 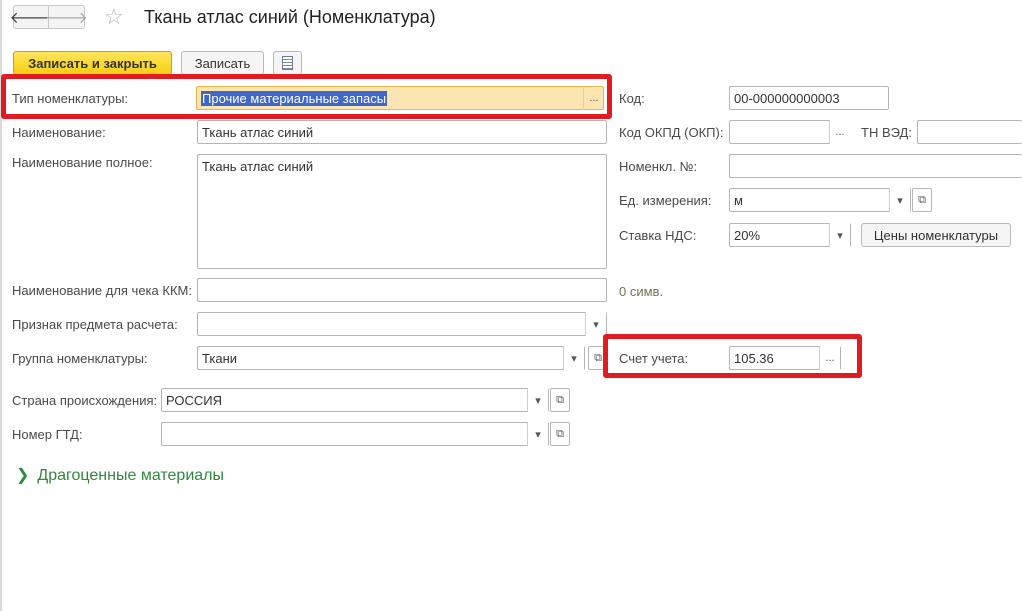 I want to click on payment-subject-field, so click(x=402, y=324).